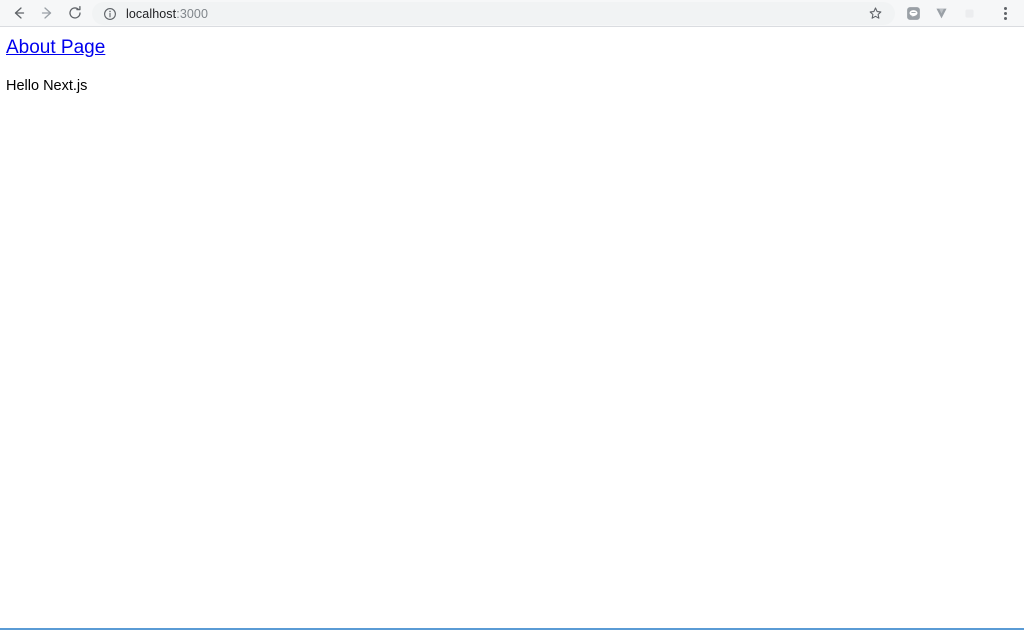 The image size is (1024, 636). I want to click on arrow-right-icon, so click(47, 13).